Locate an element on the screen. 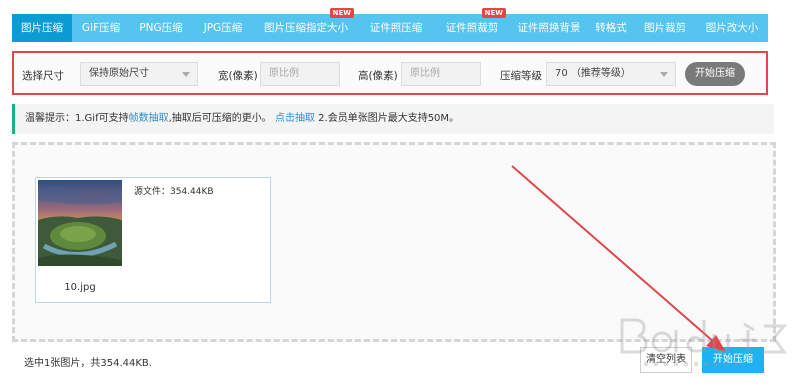  tab-label: 证件照换背景 is located at coordinates (549, 28).